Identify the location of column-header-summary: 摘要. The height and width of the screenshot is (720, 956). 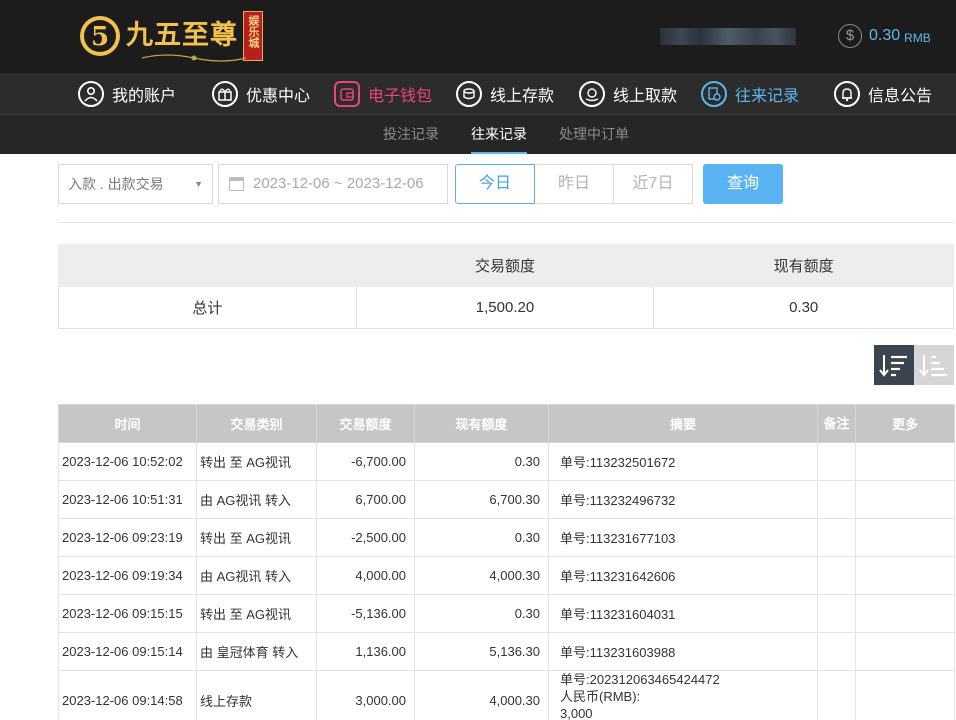
(683, 423).